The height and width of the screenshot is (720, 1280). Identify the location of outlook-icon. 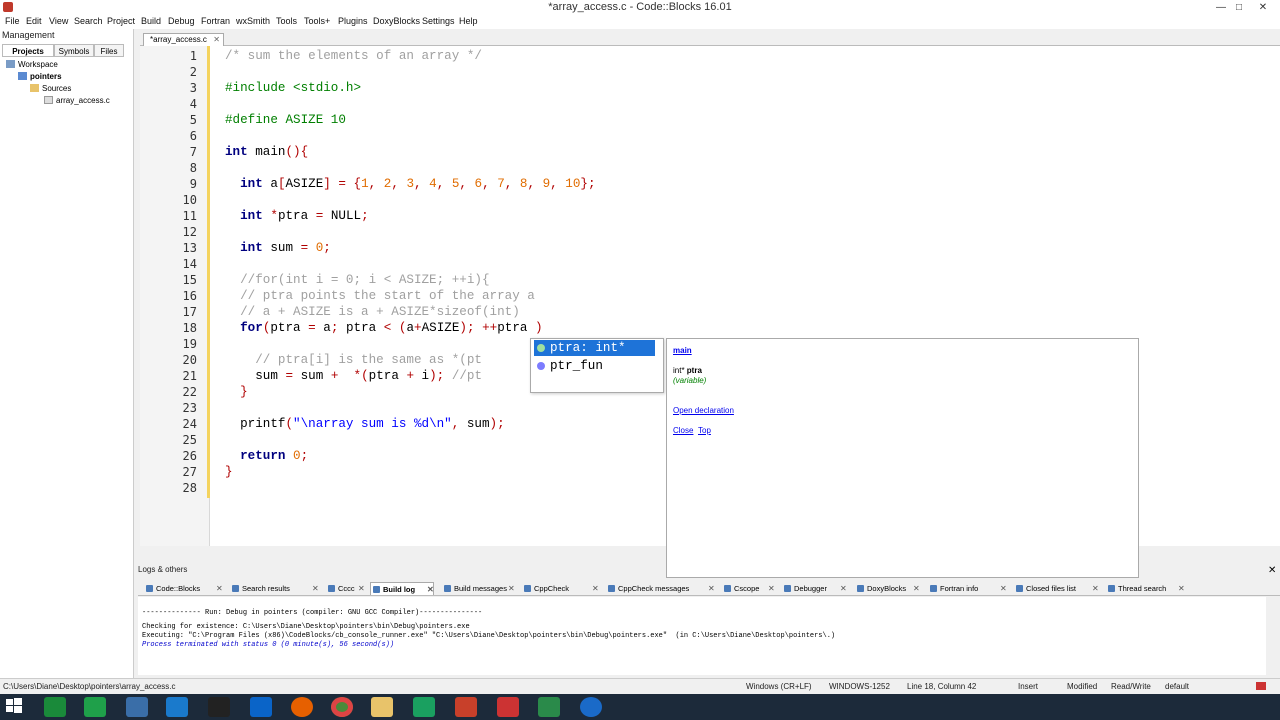
(261, 707).